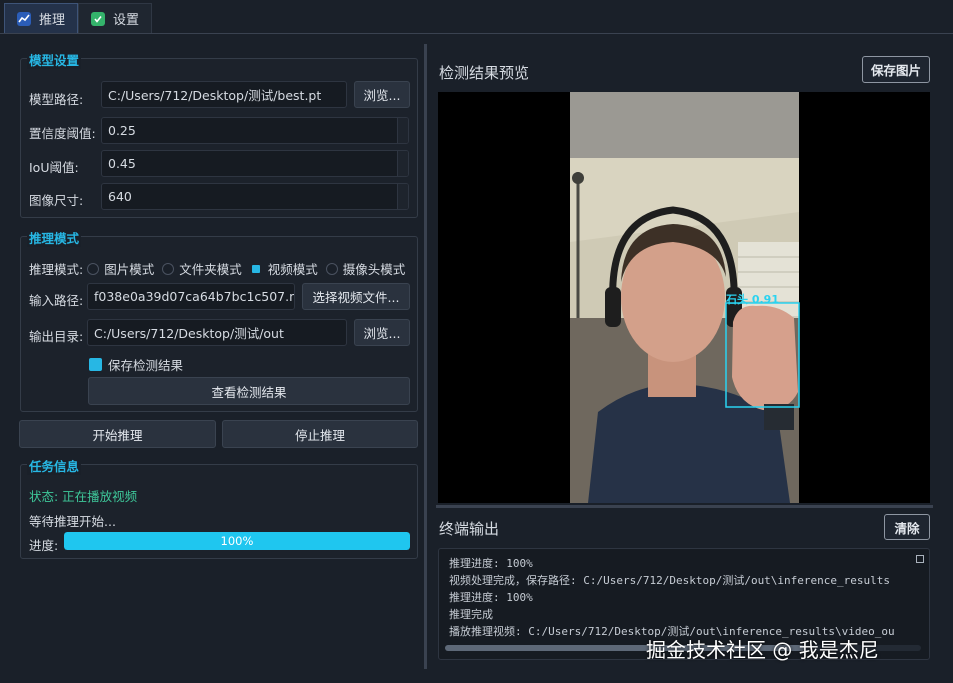  I want to click on checkbox-icon, so click(98, 18).